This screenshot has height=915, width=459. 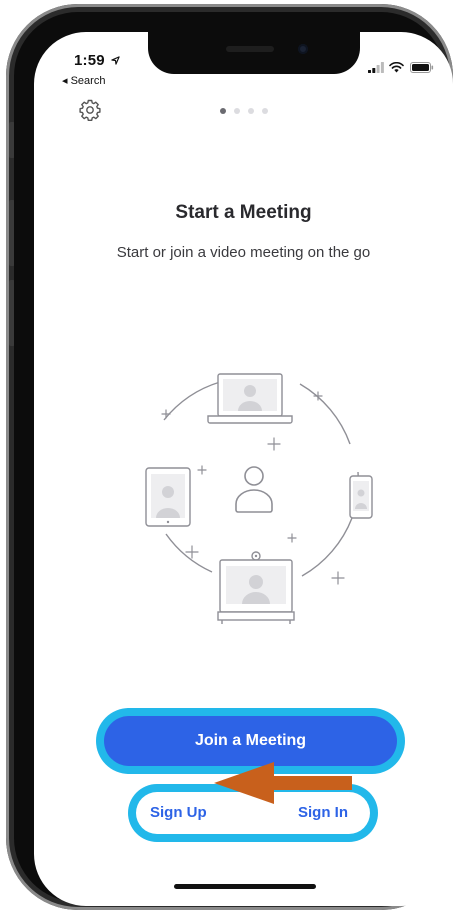 I want to click on page-title: Start a Meeting, so click(x=243, y=212).